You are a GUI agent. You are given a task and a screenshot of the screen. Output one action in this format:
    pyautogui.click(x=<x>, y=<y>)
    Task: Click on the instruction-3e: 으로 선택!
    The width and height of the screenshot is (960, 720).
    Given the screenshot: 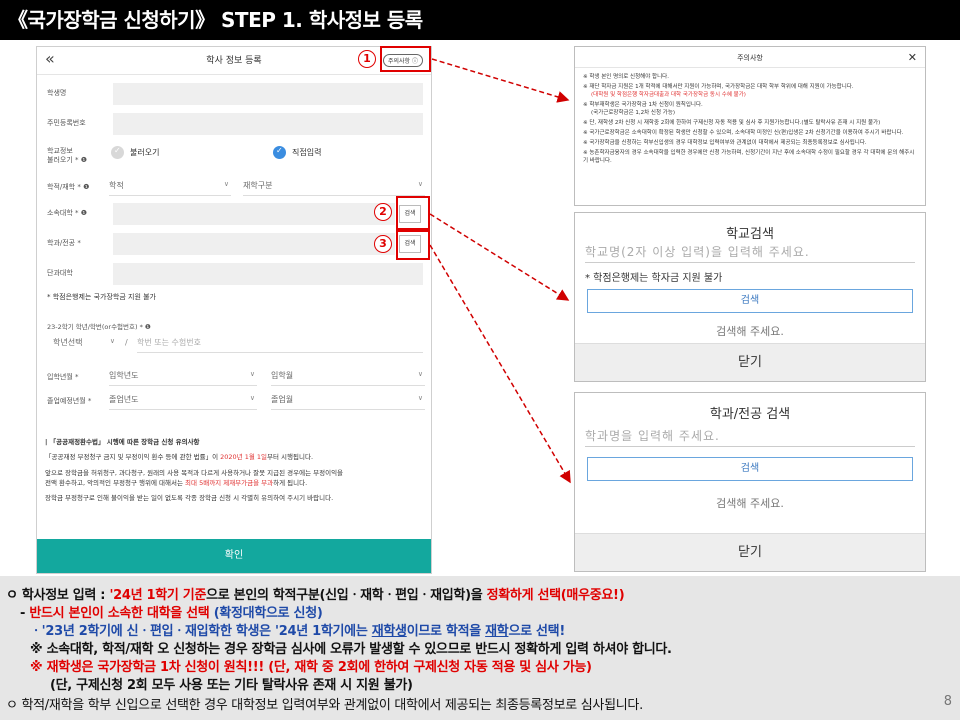 What is the action you would take?
    pyautogui.click(x=536, y=631)
    